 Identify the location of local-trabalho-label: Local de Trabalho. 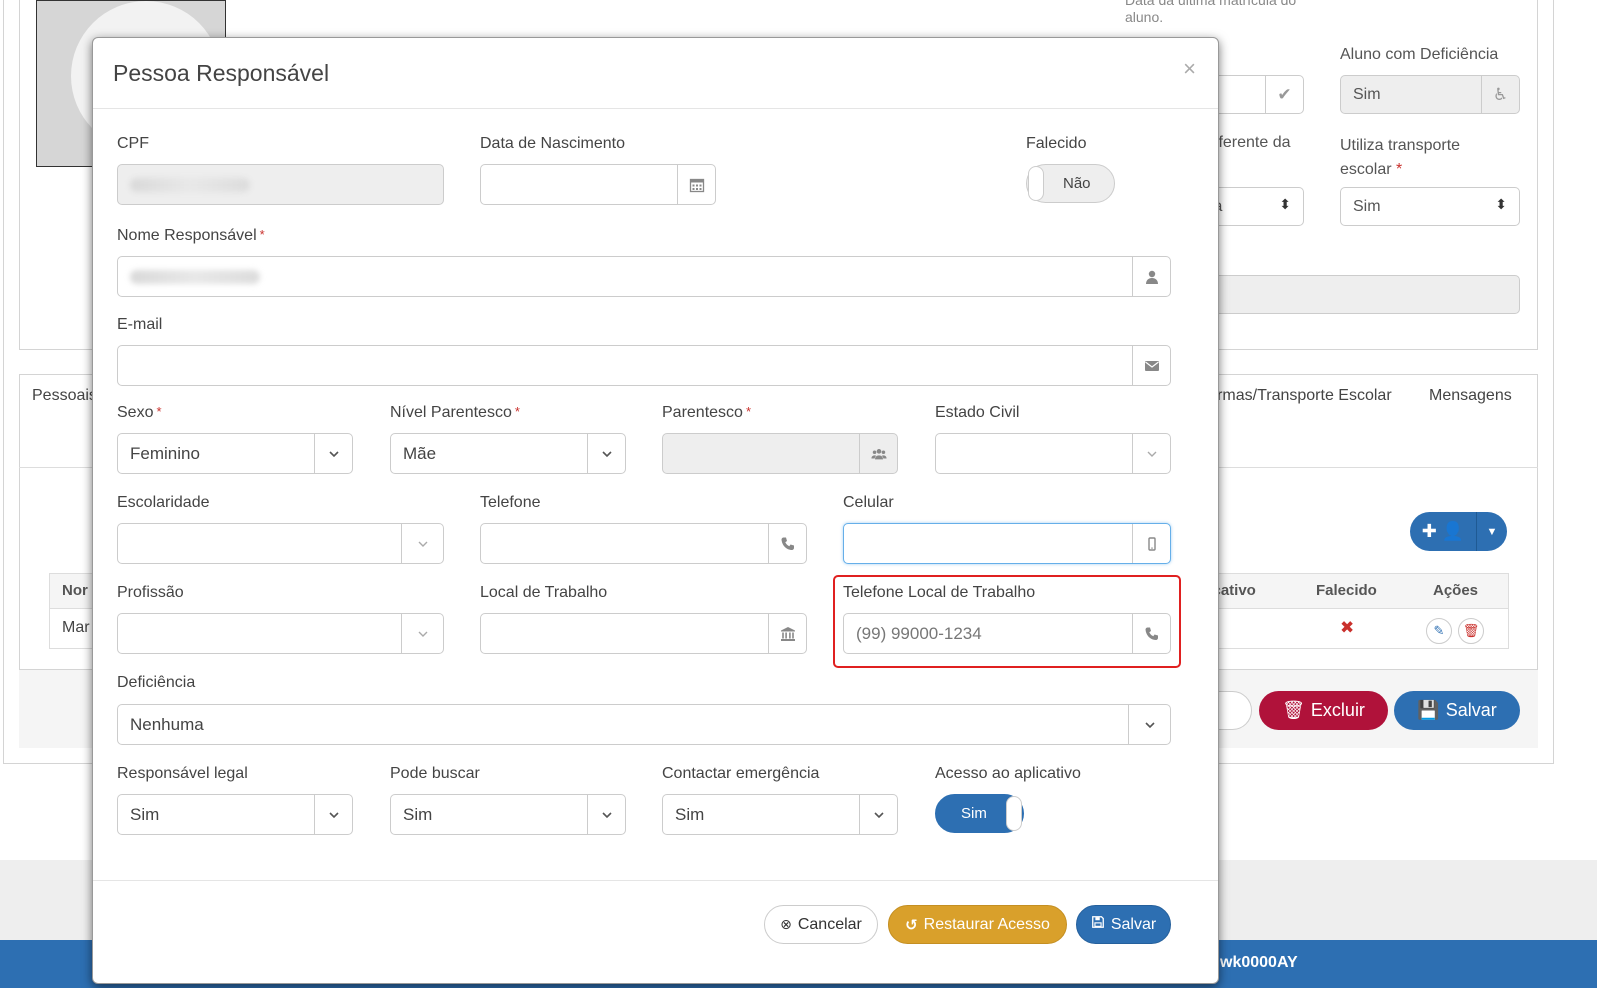
(544, 592).